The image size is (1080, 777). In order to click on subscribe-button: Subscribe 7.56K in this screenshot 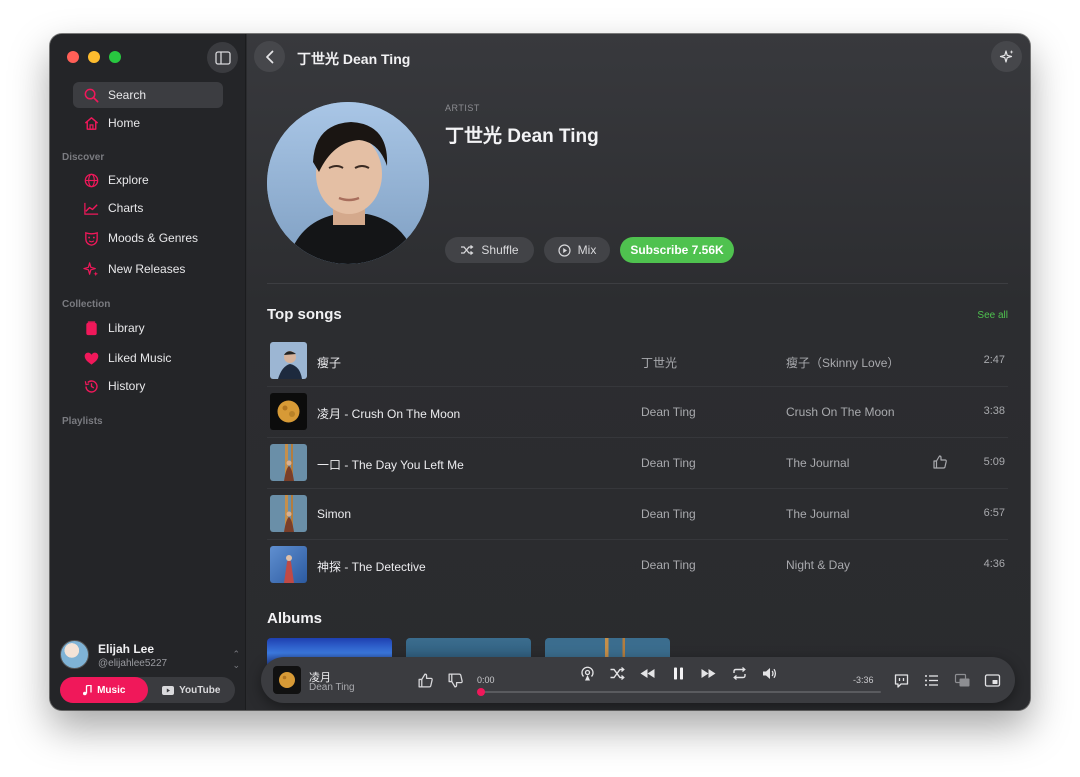, I will do `click(677, 250)`.